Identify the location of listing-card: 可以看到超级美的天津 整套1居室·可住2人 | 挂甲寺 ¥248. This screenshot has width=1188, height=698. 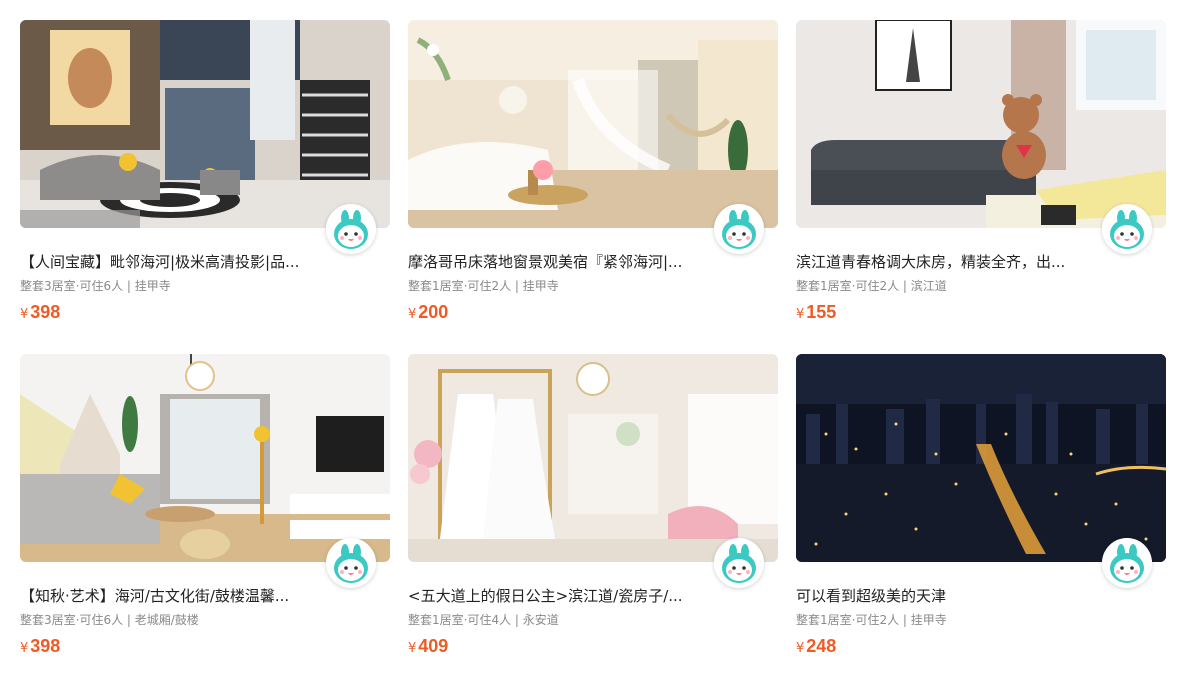
(981, 521).